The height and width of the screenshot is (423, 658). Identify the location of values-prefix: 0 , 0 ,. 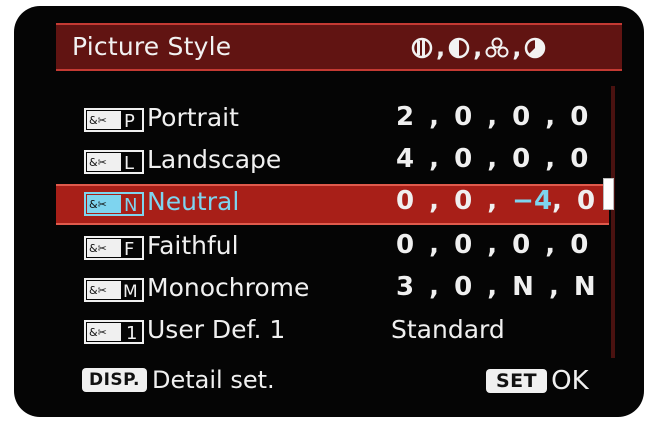
(454, 201).